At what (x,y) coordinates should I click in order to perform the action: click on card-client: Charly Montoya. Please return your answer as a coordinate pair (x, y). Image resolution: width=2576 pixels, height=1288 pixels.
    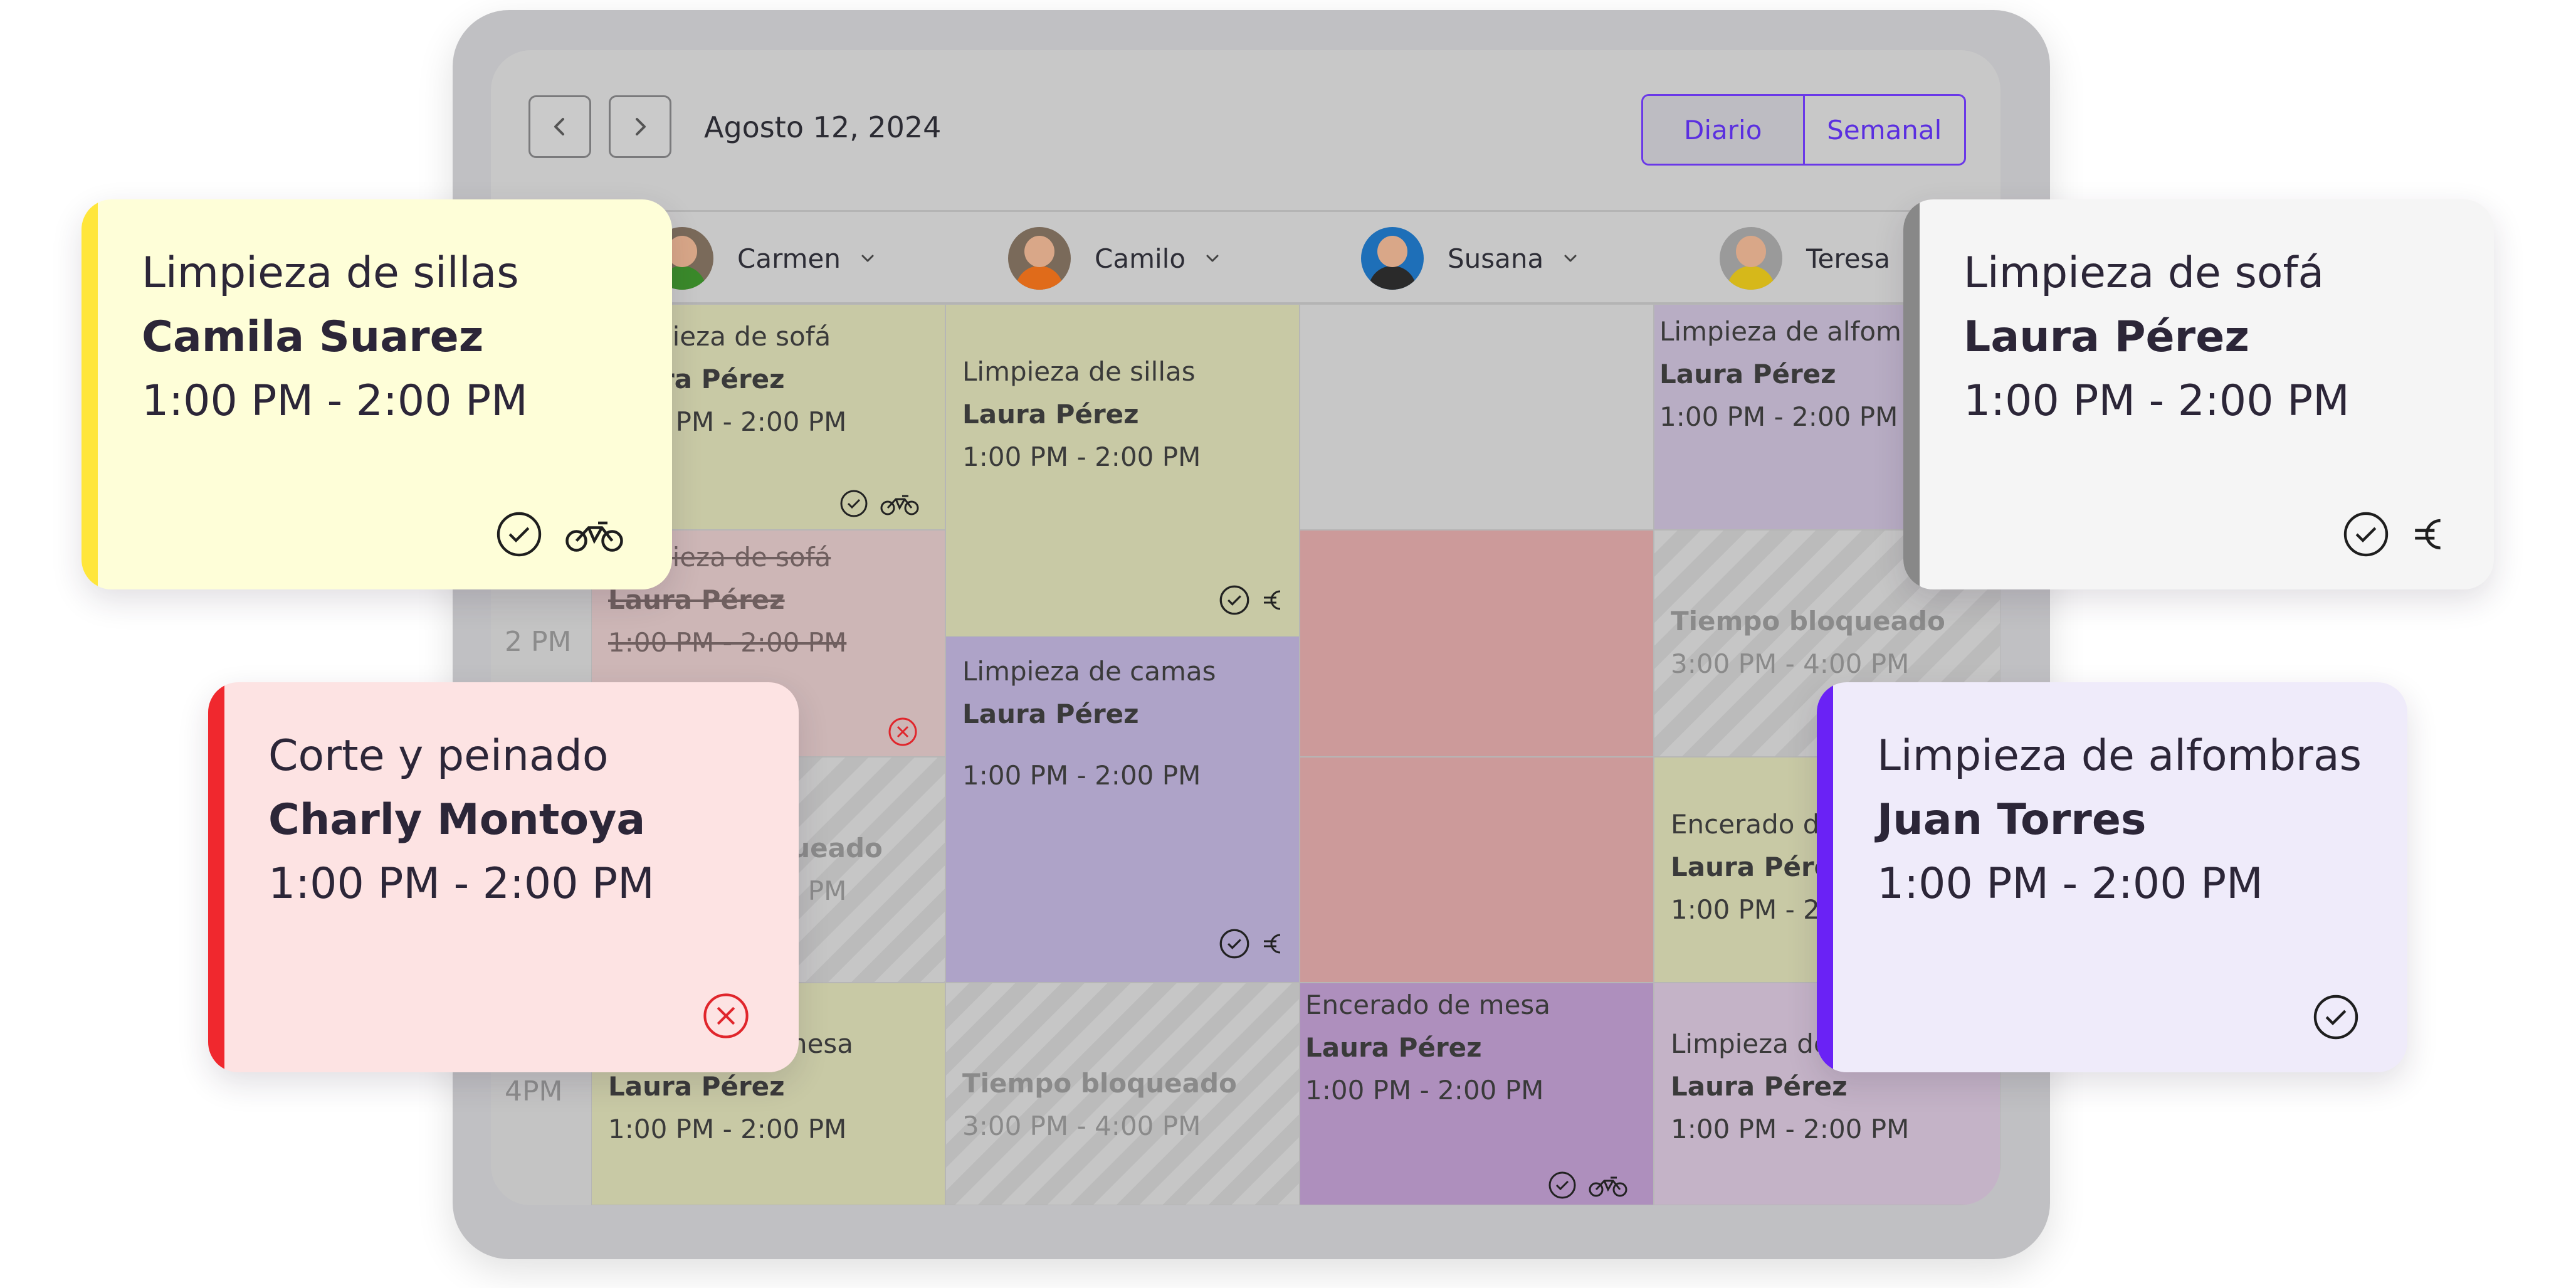
    Looking at the image, I should click on (457, 820).